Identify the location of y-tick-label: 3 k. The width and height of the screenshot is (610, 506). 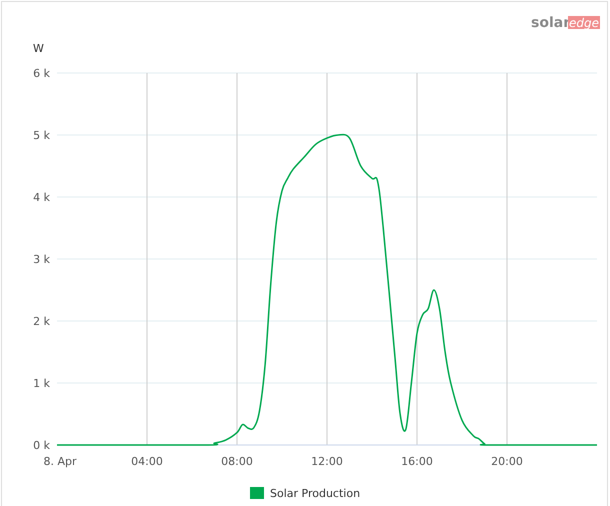
(41, 259).